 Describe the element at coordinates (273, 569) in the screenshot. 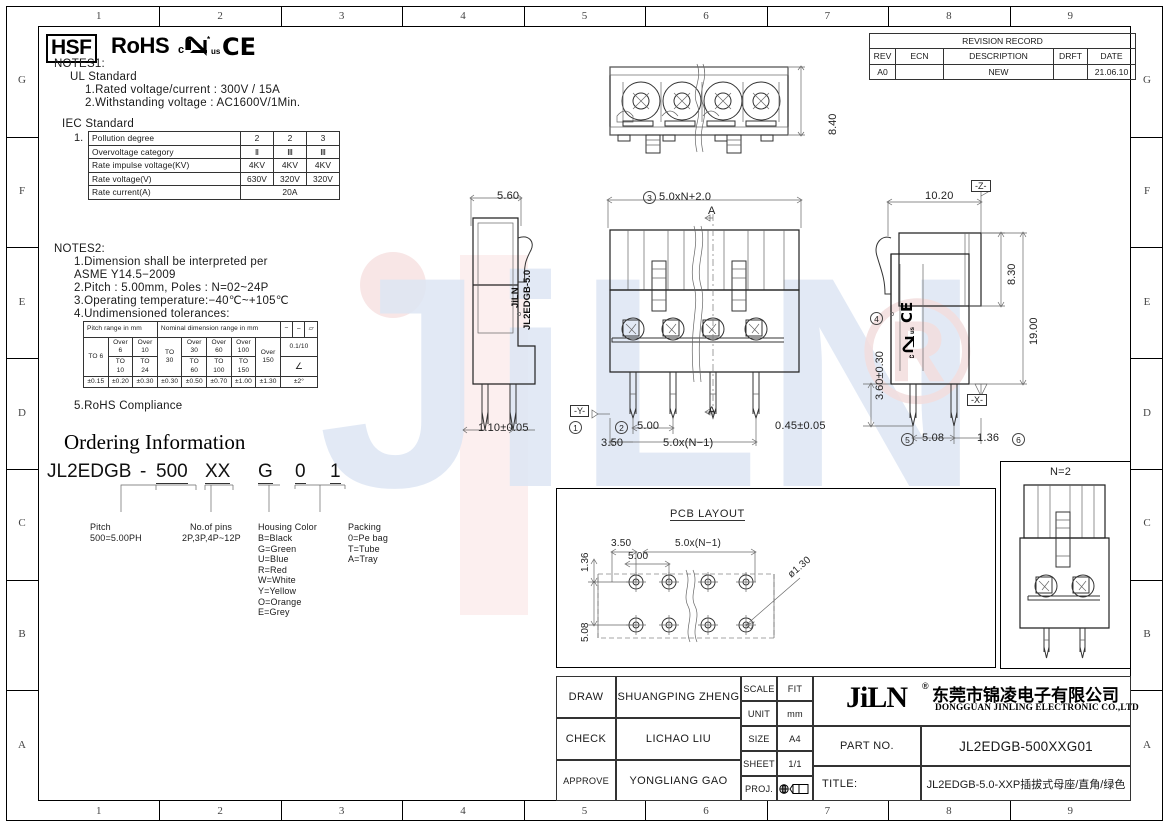

I see `housing-color-option: R=Red` at that location.